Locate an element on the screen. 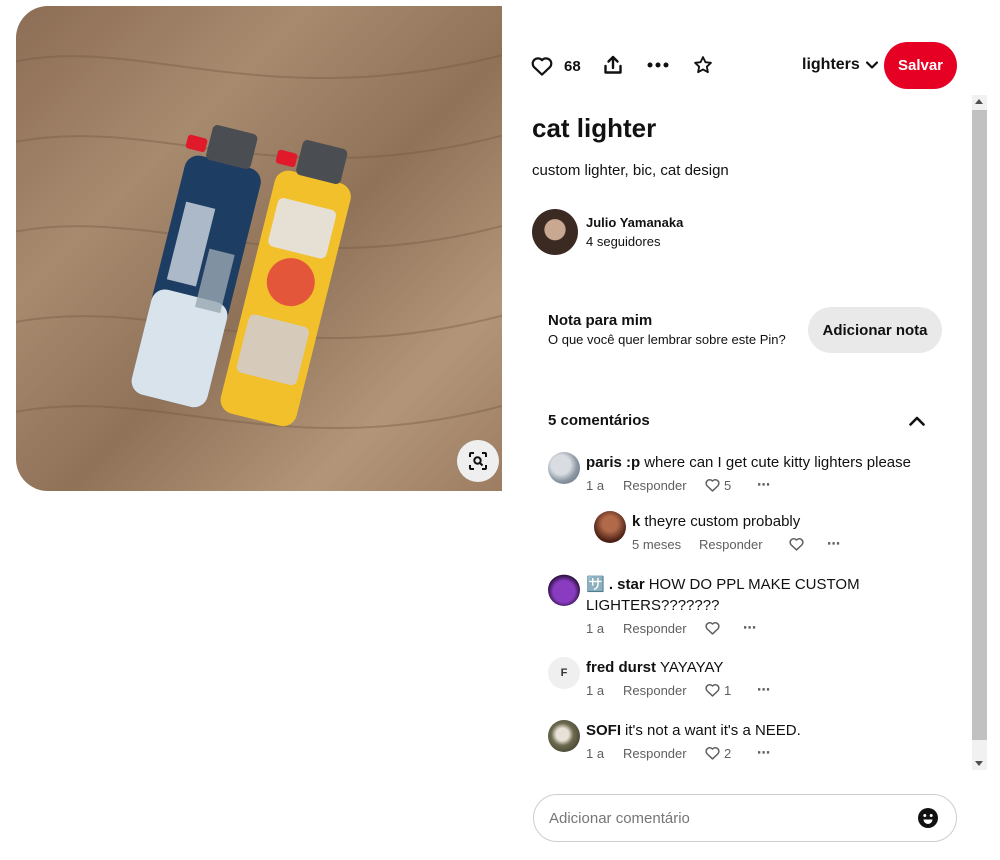 This screenshot has height=860, width=1000. comment-author: k is located at coordinates (636, 521).